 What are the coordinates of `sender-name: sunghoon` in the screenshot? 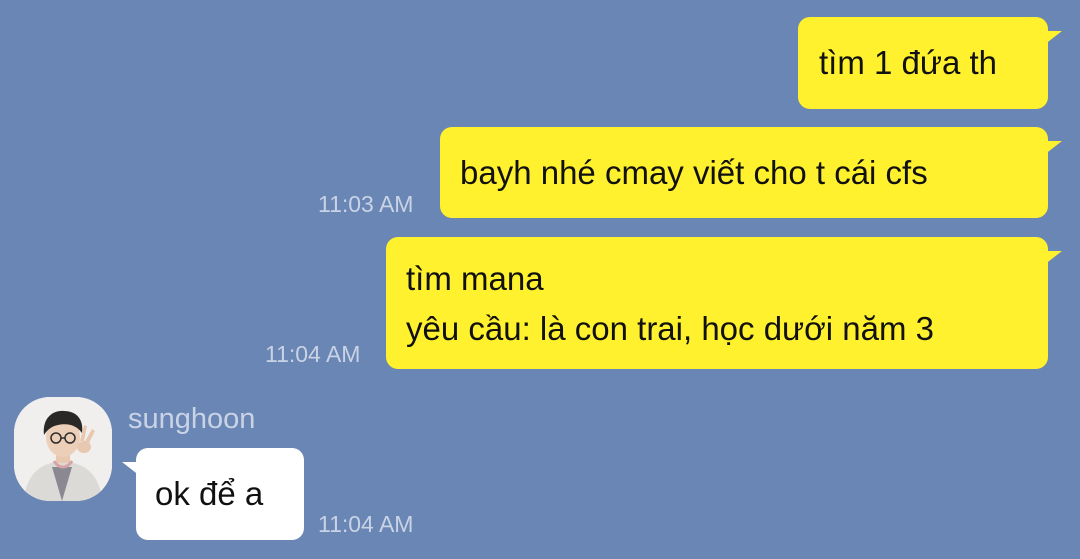 It's located at (192, 419).